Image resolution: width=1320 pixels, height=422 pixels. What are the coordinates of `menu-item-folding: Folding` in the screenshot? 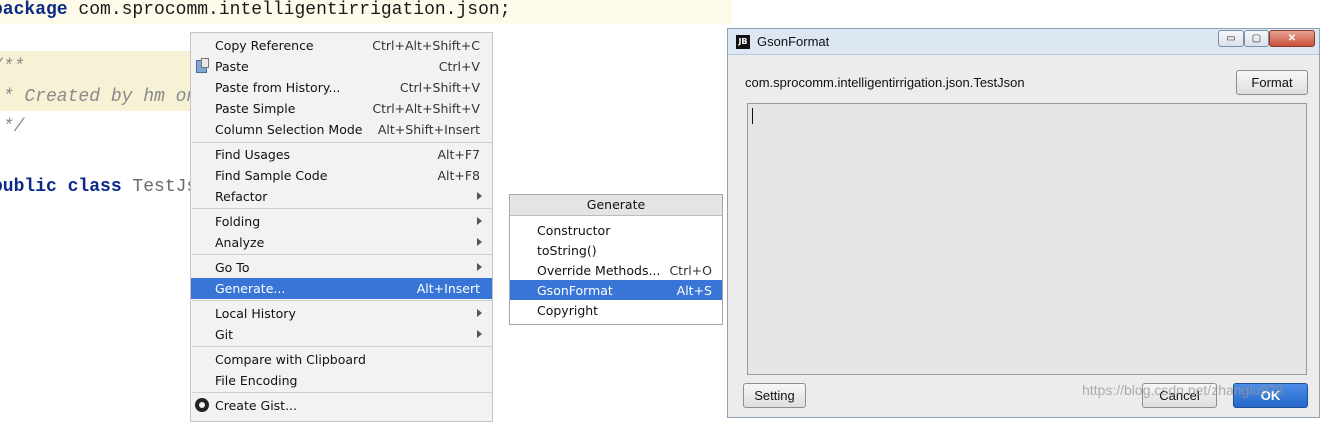 It's located at (341, 221).